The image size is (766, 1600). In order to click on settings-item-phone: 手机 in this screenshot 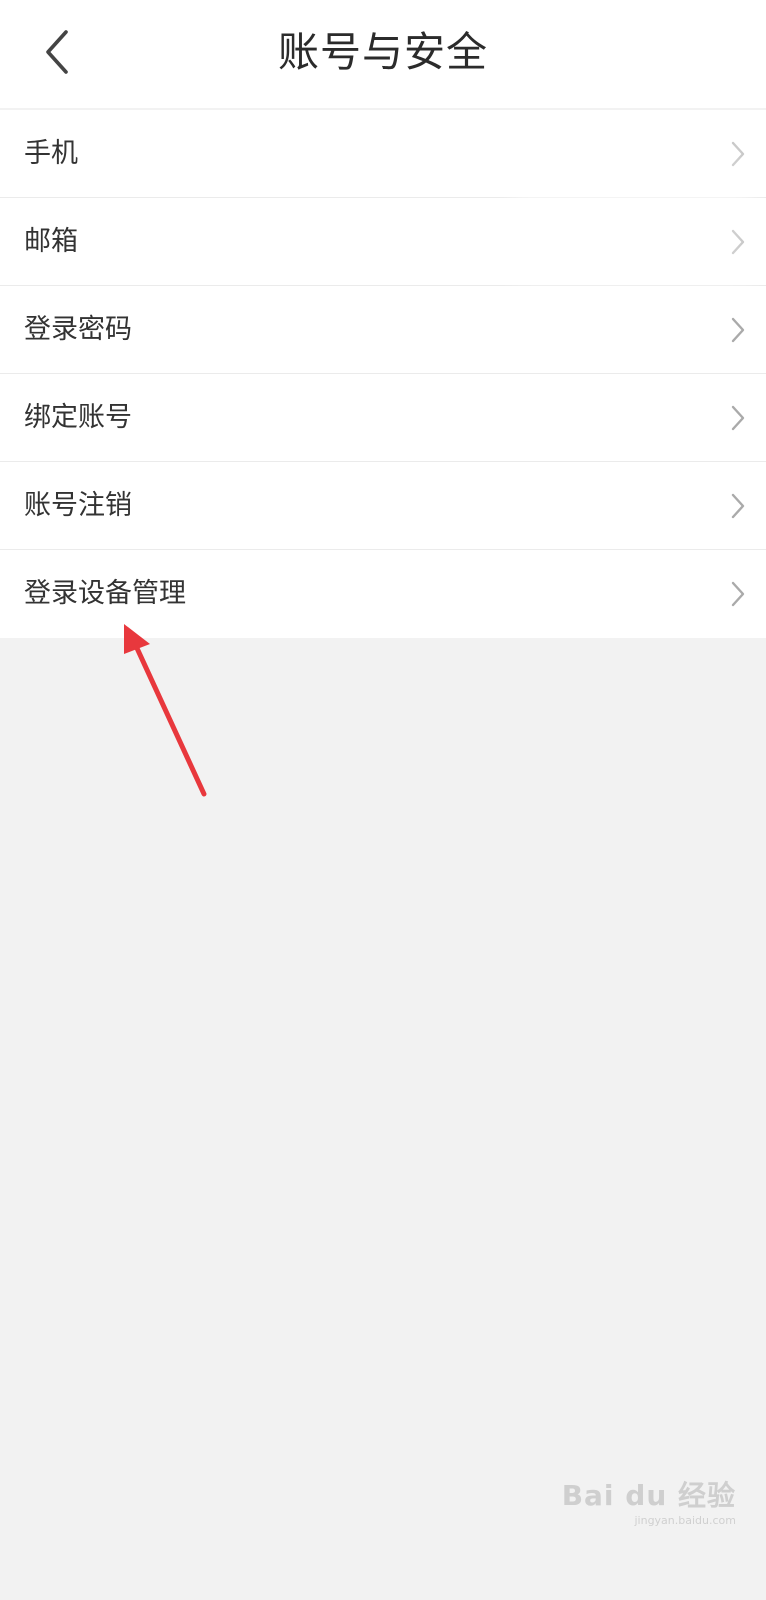, I will do `click(383, 154)`.